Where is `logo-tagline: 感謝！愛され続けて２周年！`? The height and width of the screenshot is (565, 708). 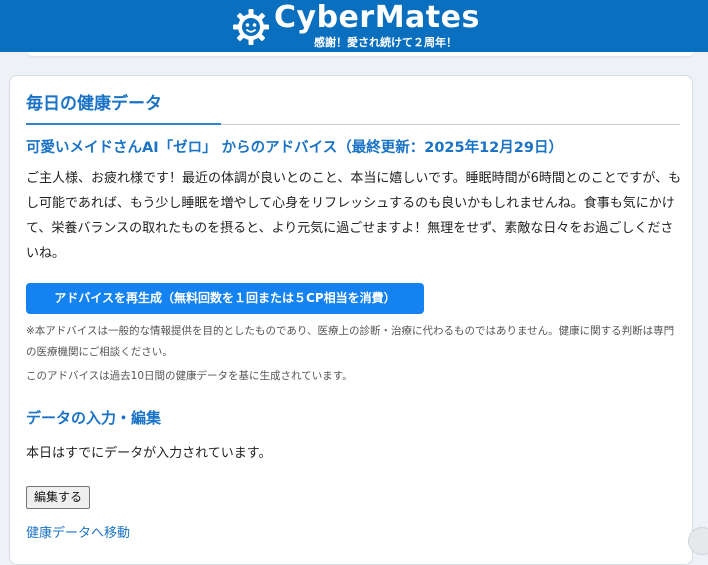
logo-tagline: 感謝！愛され続けて２周年！ is located at coordinates (385, 42).